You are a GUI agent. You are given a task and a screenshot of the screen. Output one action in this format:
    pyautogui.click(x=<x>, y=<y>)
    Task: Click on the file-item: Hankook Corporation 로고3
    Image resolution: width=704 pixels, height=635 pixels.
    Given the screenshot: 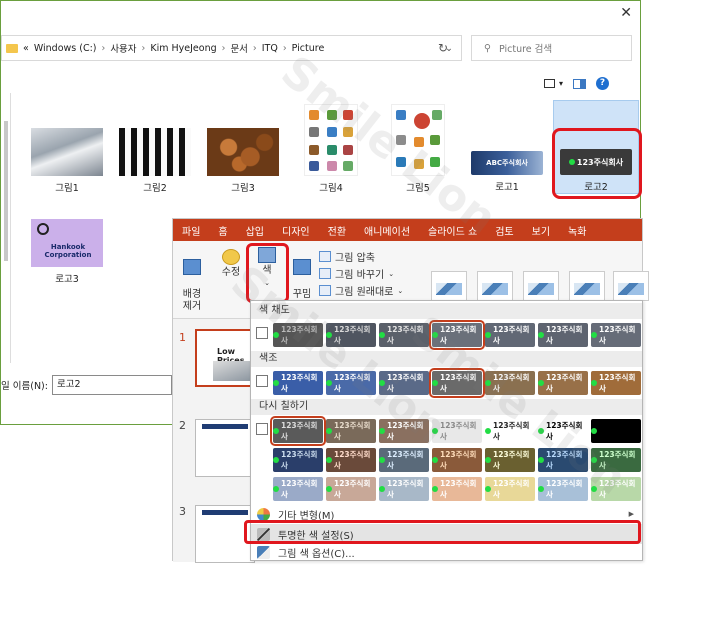 What is the action you would take?
    pyautogui.click(x=67, y=252)
    